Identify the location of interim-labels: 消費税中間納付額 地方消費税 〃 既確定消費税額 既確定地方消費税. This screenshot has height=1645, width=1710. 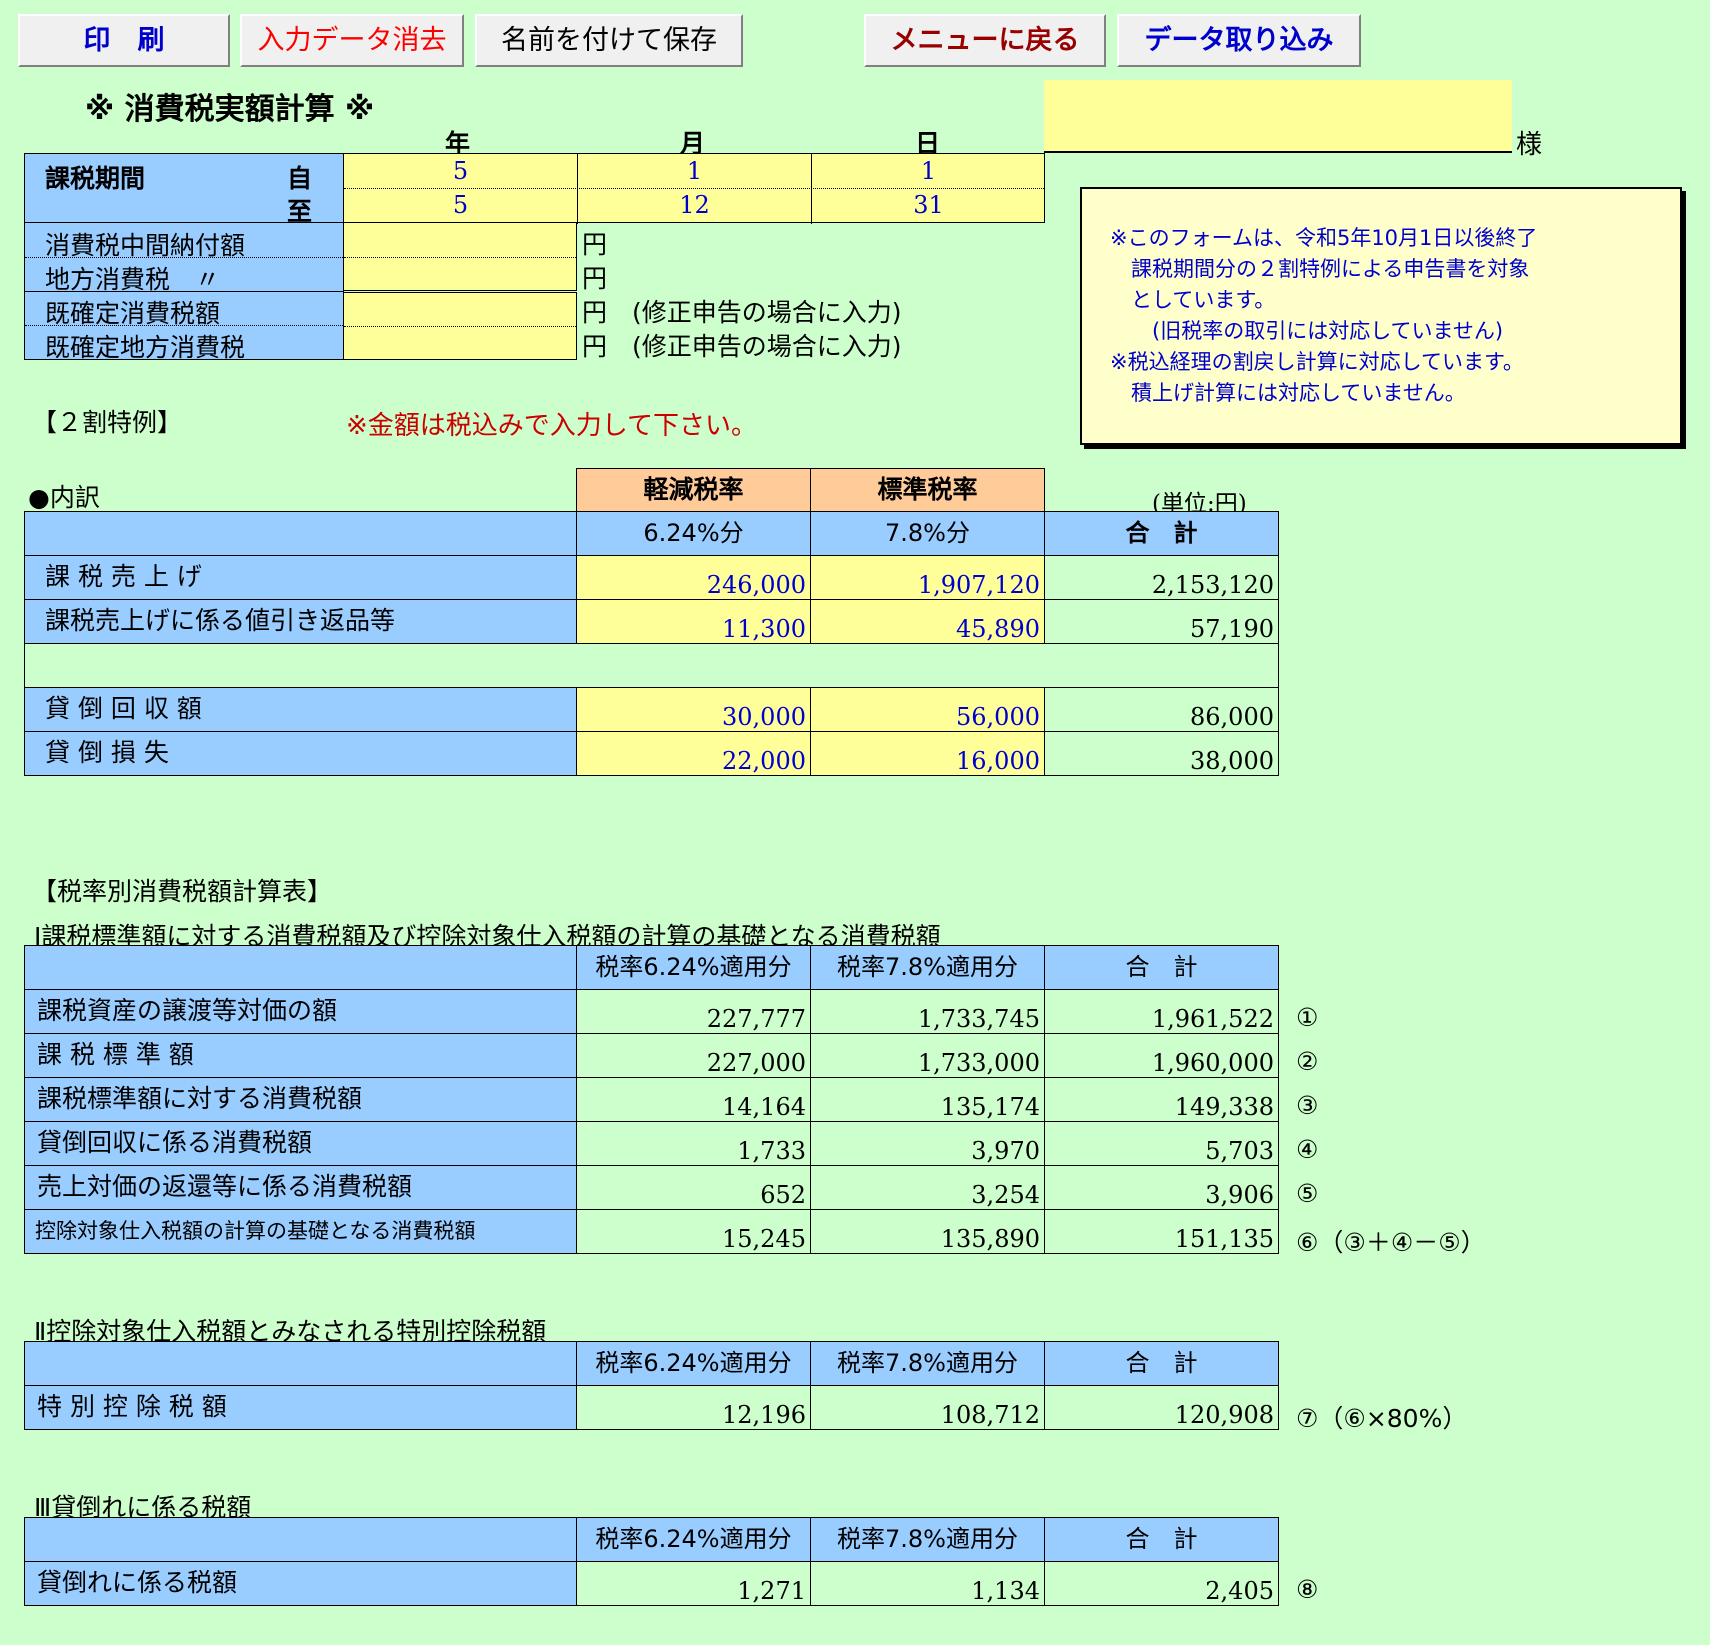
(184, 292).